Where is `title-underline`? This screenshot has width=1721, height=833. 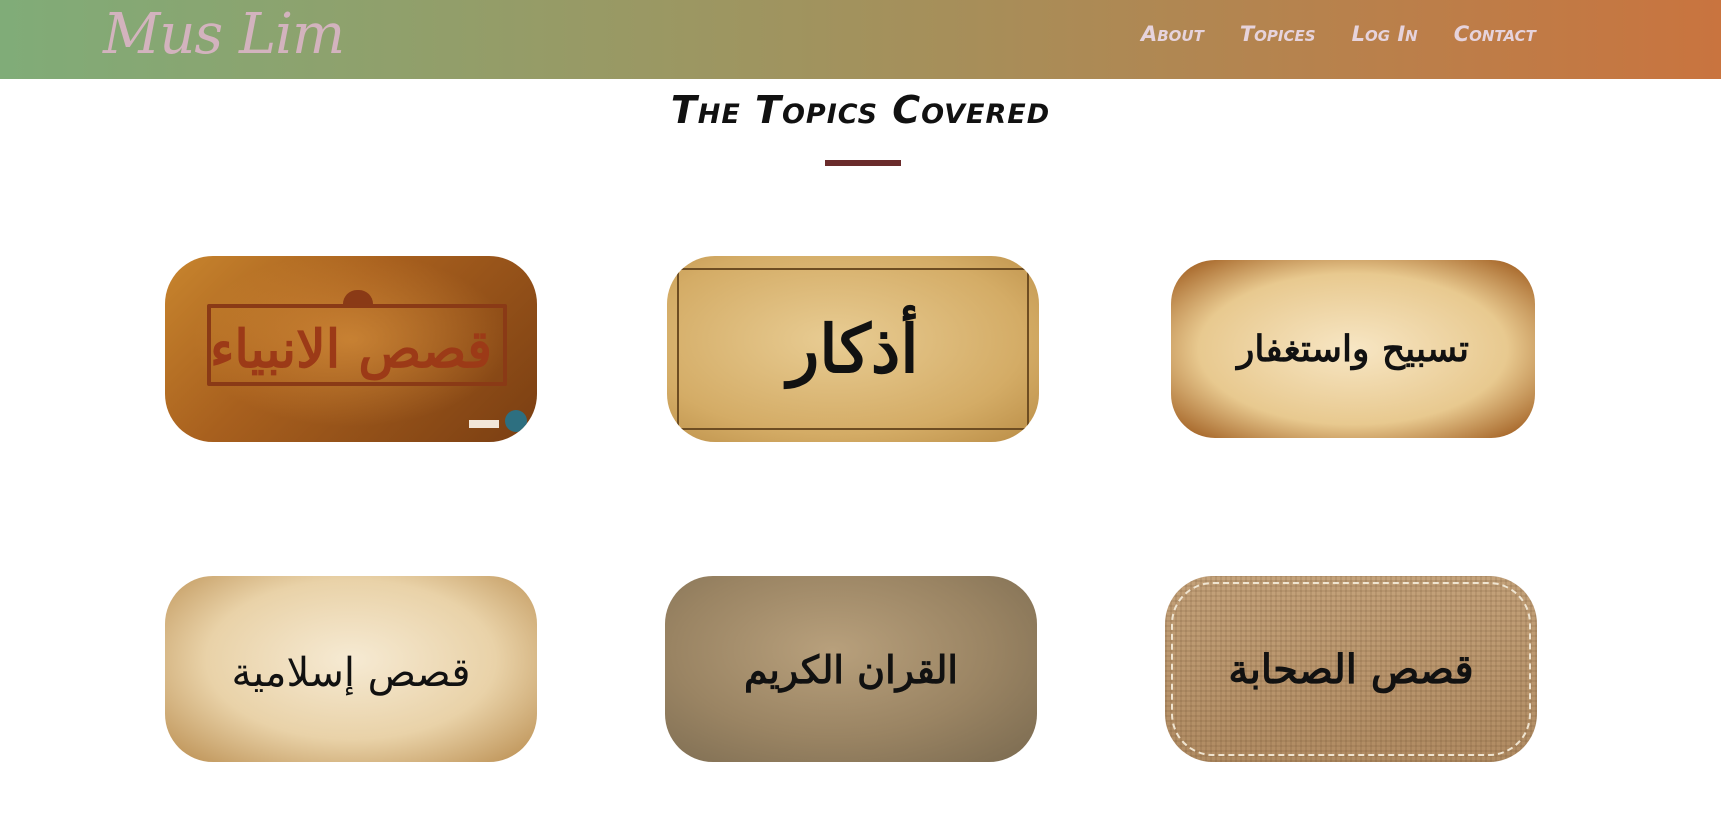
title-underline is located at coordinates (863, 163).